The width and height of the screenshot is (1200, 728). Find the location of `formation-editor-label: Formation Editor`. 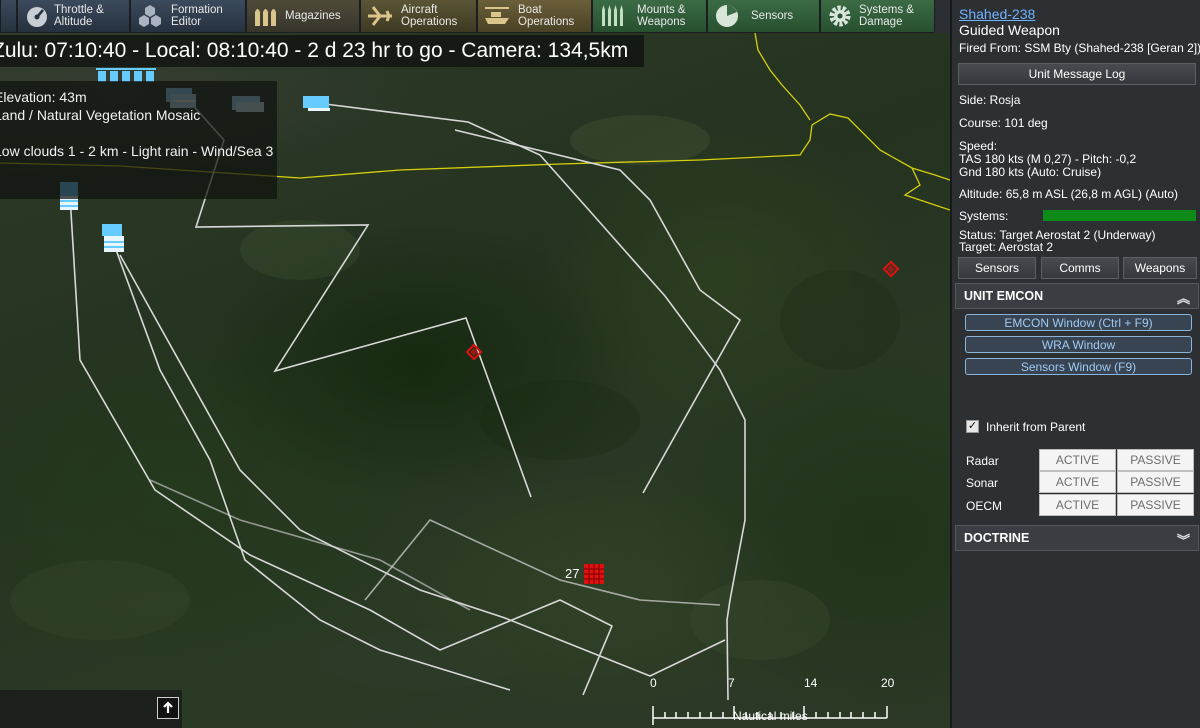

formation-editor-label: Formation Editor is located at coordinates (197, 16).